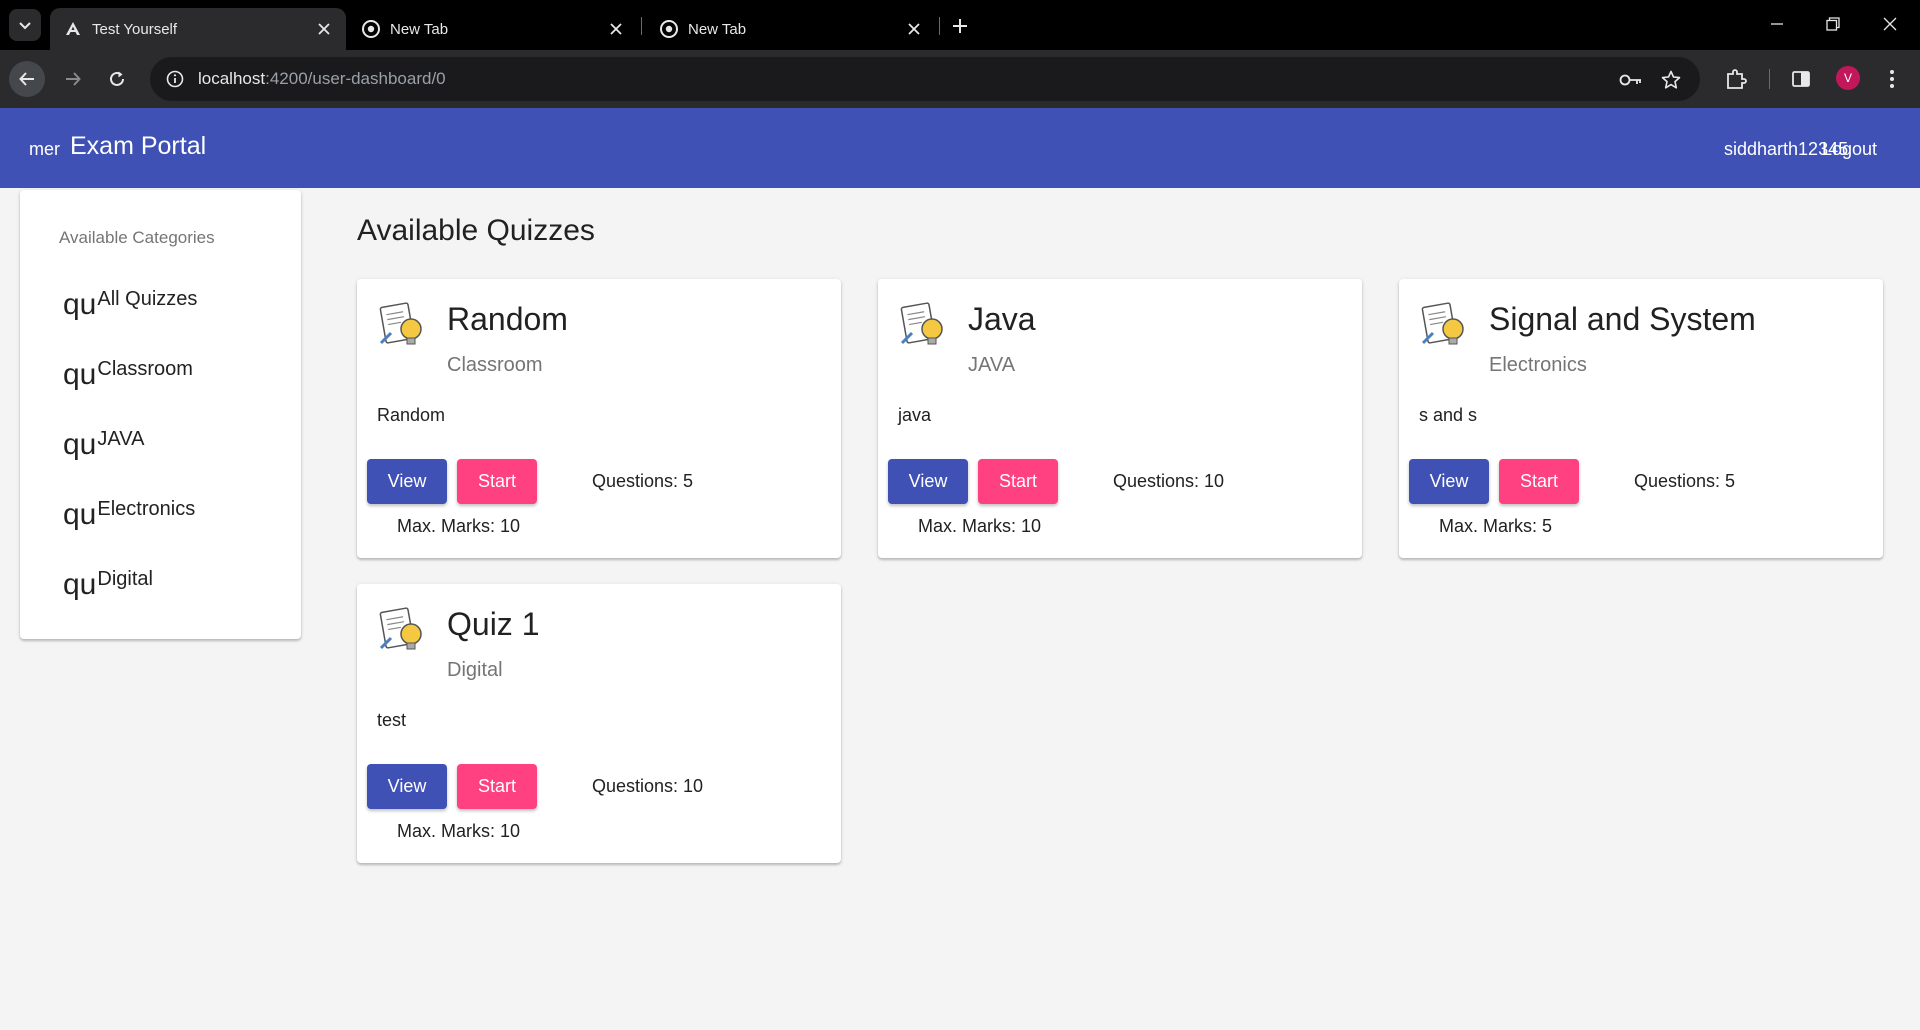 This screenshot has width=1920, height=1030. Describe the element at coordinates (992, 365) in the screenshot. I see `quiz-category: JAVA` at that location.